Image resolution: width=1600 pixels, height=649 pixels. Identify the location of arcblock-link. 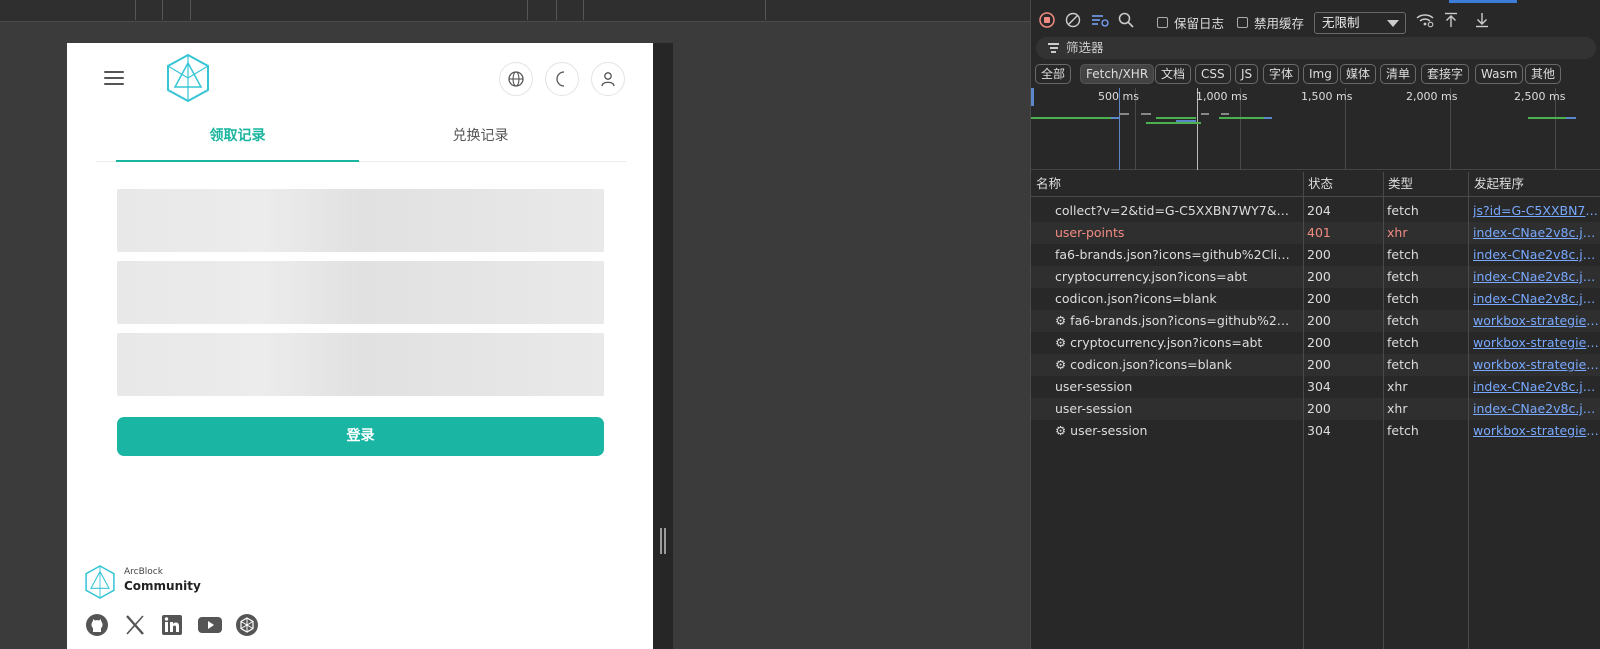
(247, 625).